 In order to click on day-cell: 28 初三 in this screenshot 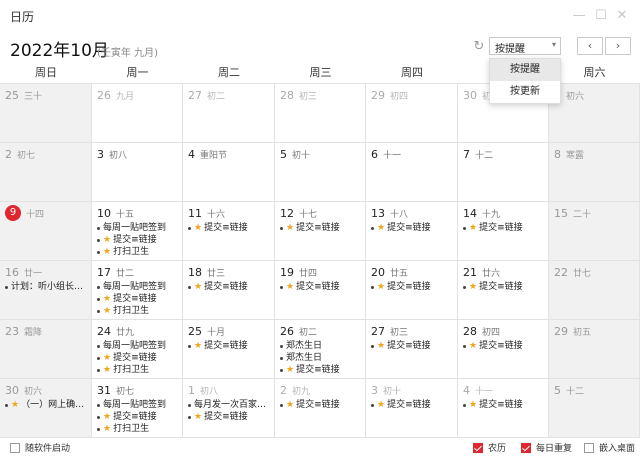, I will do `click(320, 113)`.